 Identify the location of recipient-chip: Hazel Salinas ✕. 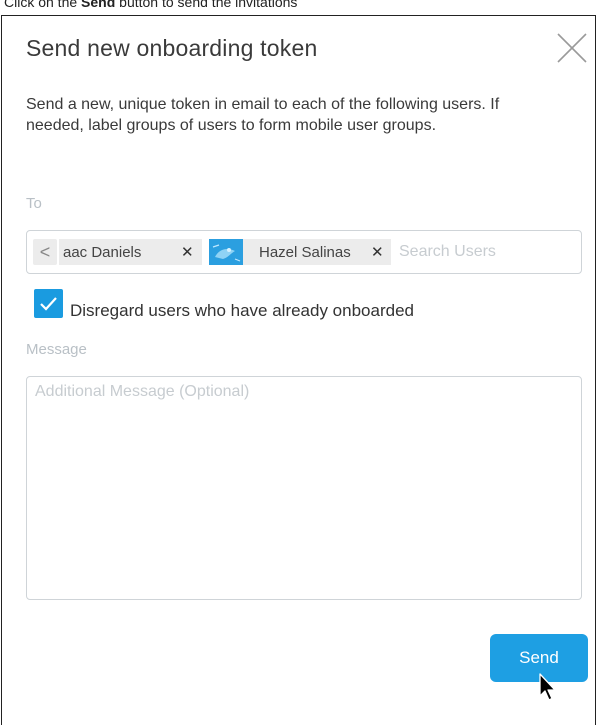
(300, 252).